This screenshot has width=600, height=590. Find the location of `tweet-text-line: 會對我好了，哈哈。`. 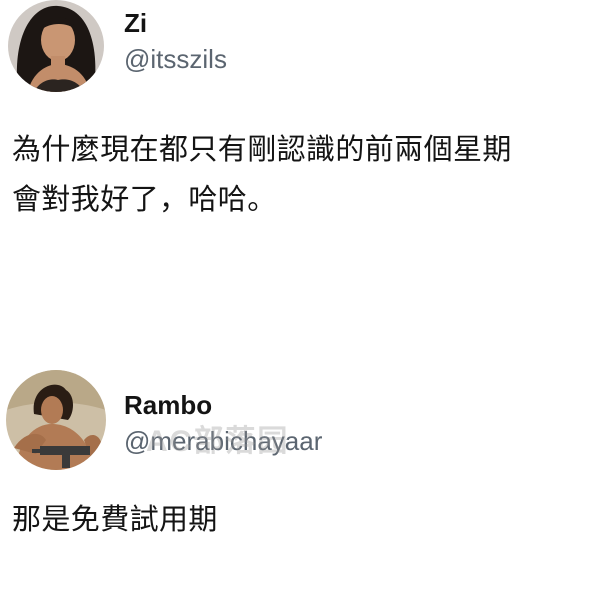

tweet-text-line: 會對我好了，哈哈。 is located at coordinates (144, 199).